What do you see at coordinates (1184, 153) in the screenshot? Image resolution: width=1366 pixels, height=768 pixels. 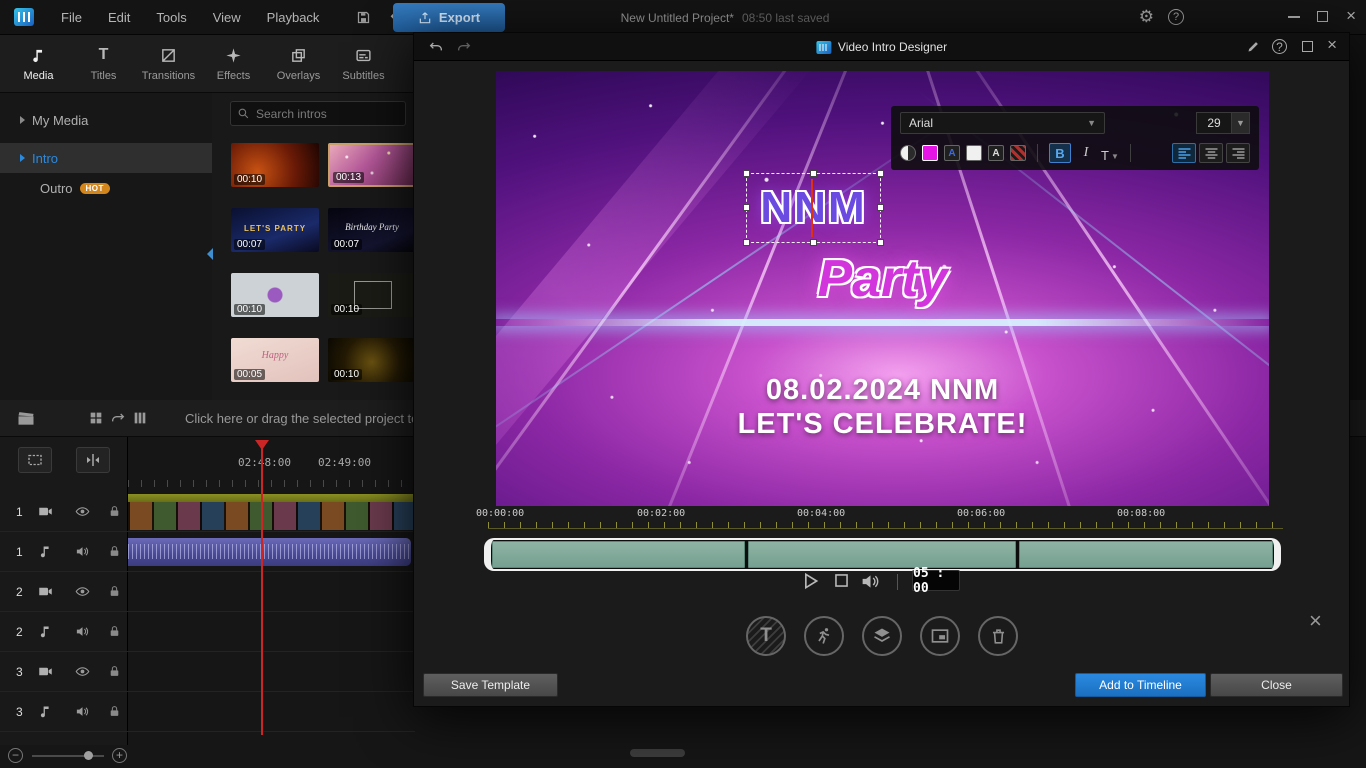 I see `align-left-button` at bounding box center [1184, 153].